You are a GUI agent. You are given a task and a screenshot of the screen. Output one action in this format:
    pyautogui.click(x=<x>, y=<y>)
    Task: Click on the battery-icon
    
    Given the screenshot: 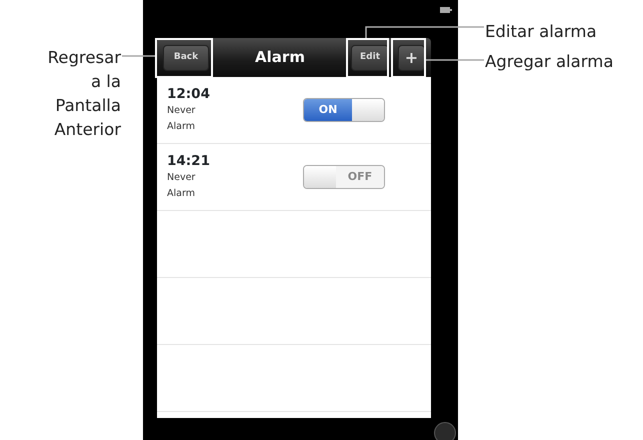 What is the action you would take?
    pyautogui.click(x=446, y=10)
    